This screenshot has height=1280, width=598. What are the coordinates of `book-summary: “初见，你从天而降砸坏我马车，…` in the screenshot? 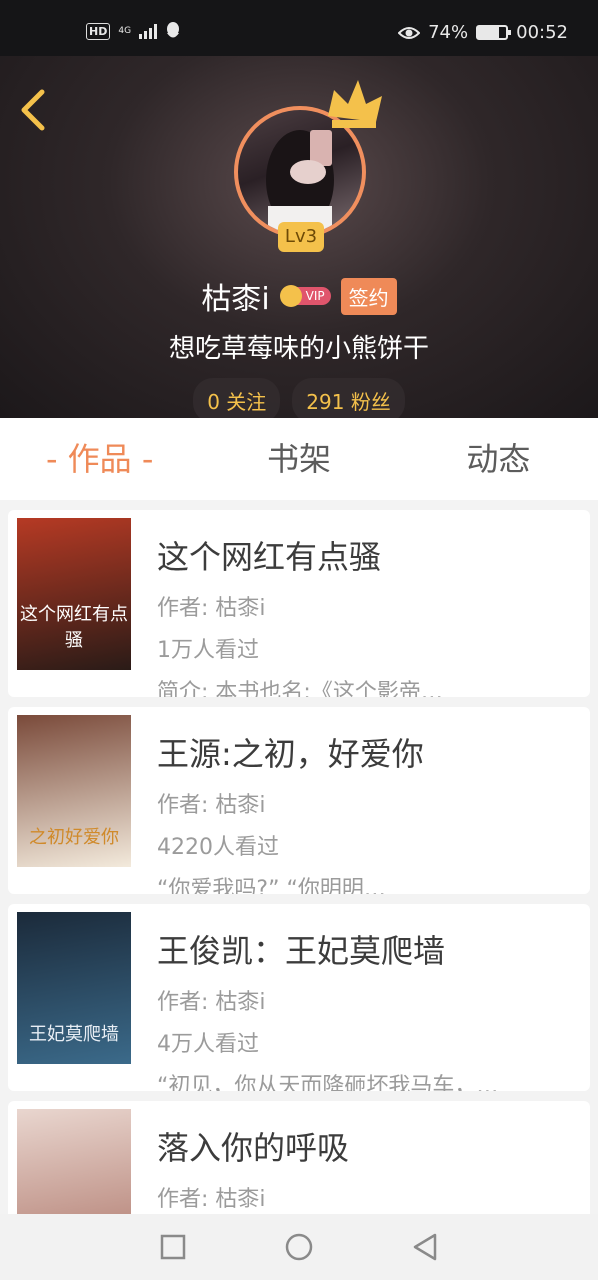 It's located at (328, 1082).